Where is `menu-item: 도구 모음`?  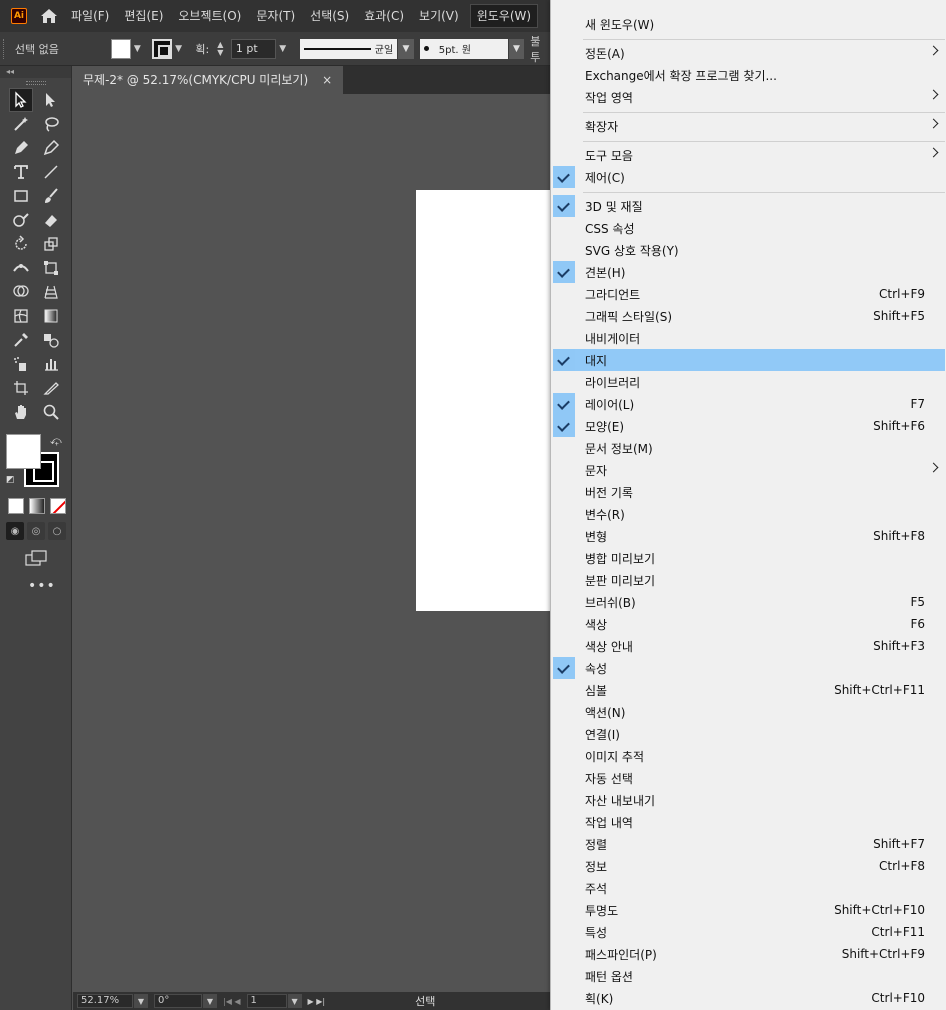
menu-item: 도구 모음 is located at coordinates (749, 155).